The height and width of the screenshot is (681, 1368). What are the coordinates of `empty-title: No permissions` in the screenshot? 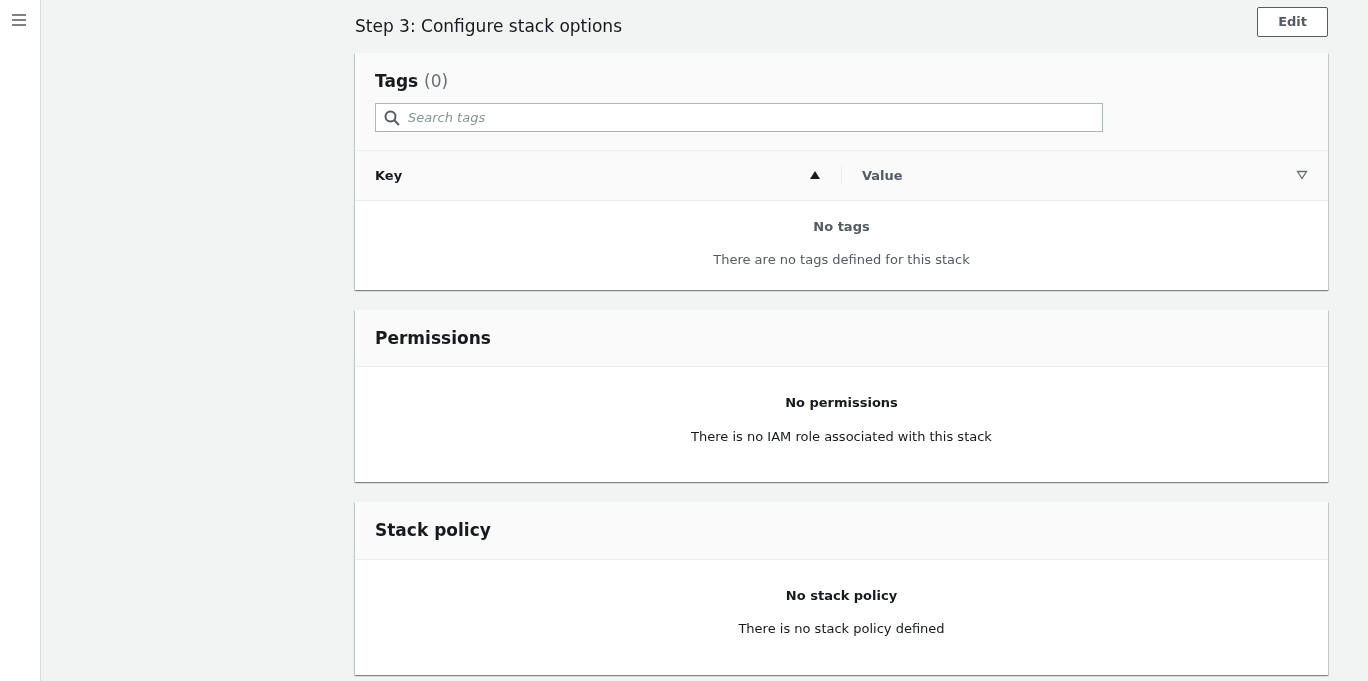 It's located at (841, 403).